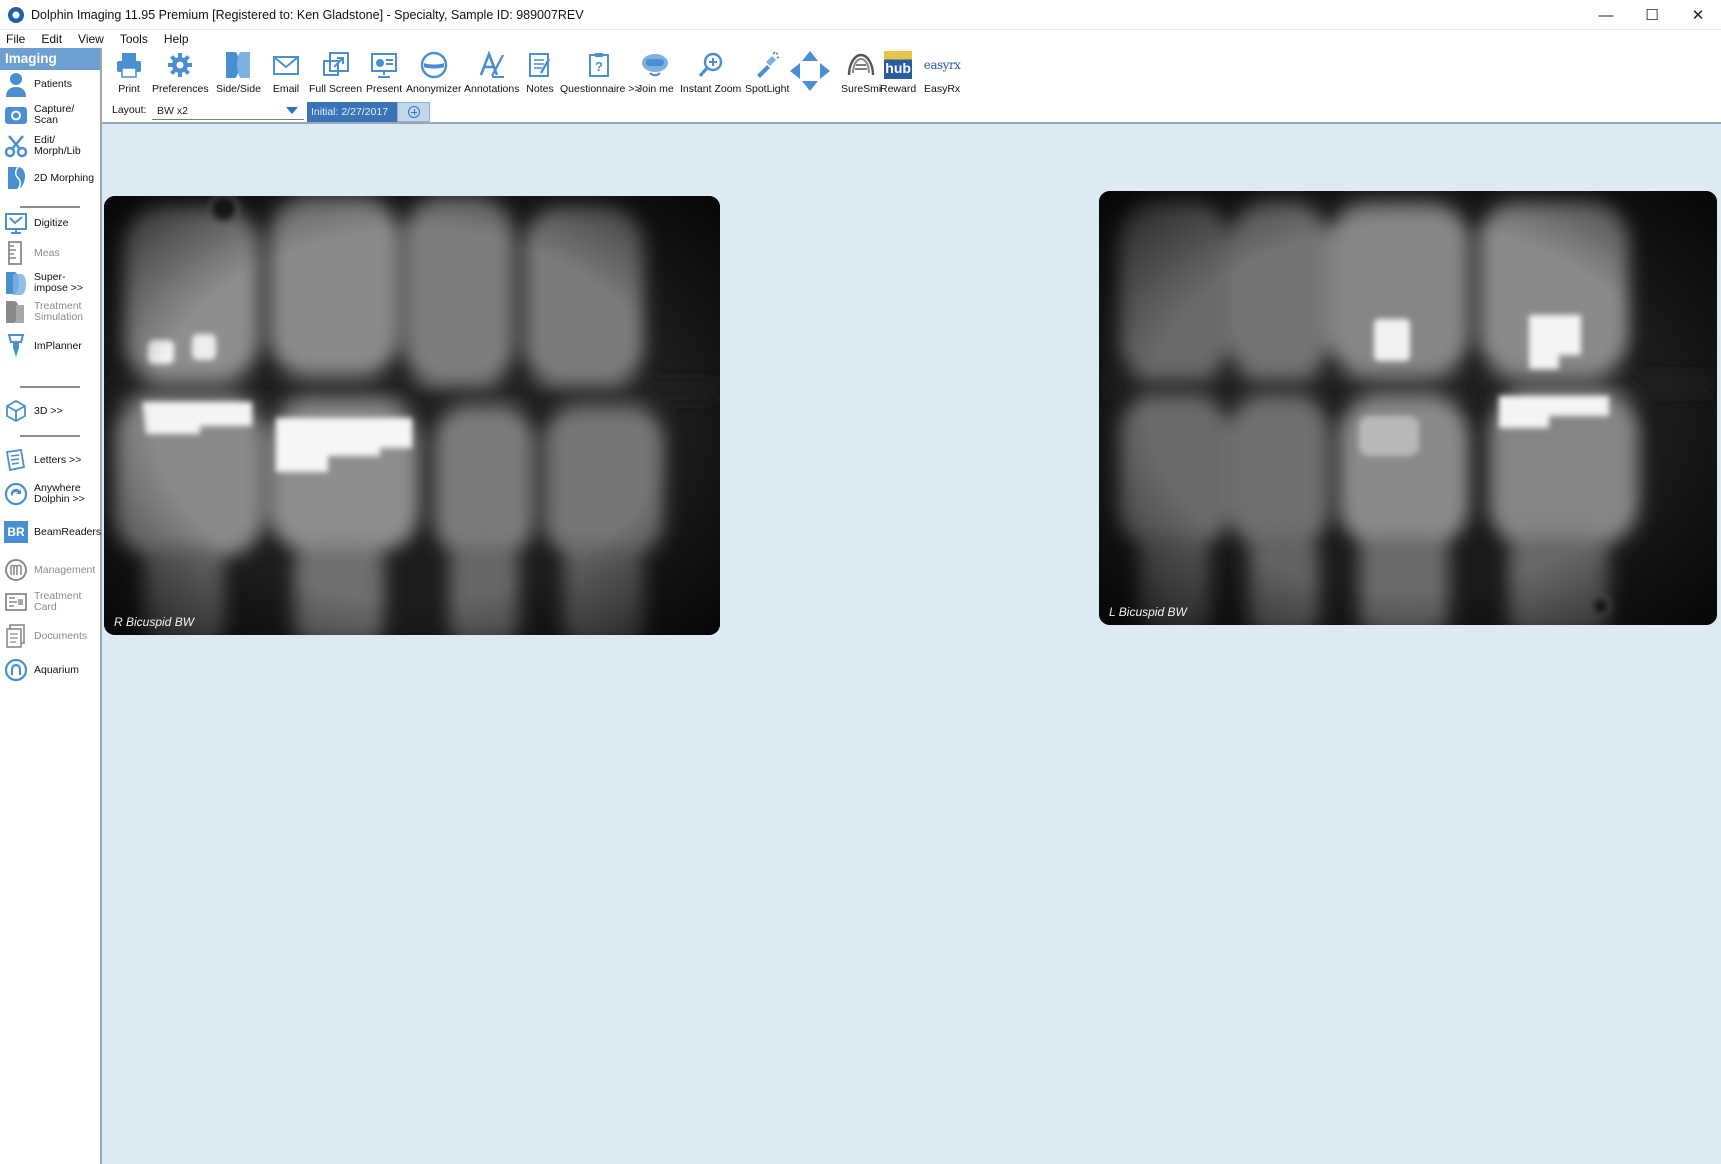 The image size is (1721, 1164). I want to click on sidebar-item-treatment-simulation: Treatment Simulation, so click(51, 312).